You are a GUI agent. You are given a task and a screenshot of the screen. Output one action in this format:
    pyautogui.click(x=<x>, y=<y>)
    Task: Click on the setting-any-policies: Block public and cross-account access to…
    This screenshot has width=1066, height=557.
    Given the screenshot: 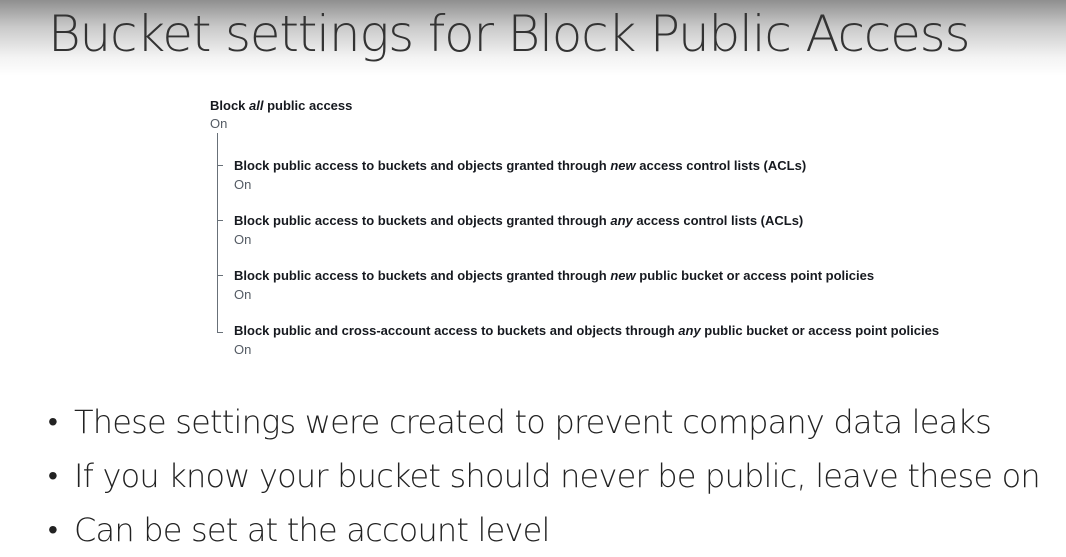 What is the action you would take?
    pyautogui.click(x=586, y=340)
    